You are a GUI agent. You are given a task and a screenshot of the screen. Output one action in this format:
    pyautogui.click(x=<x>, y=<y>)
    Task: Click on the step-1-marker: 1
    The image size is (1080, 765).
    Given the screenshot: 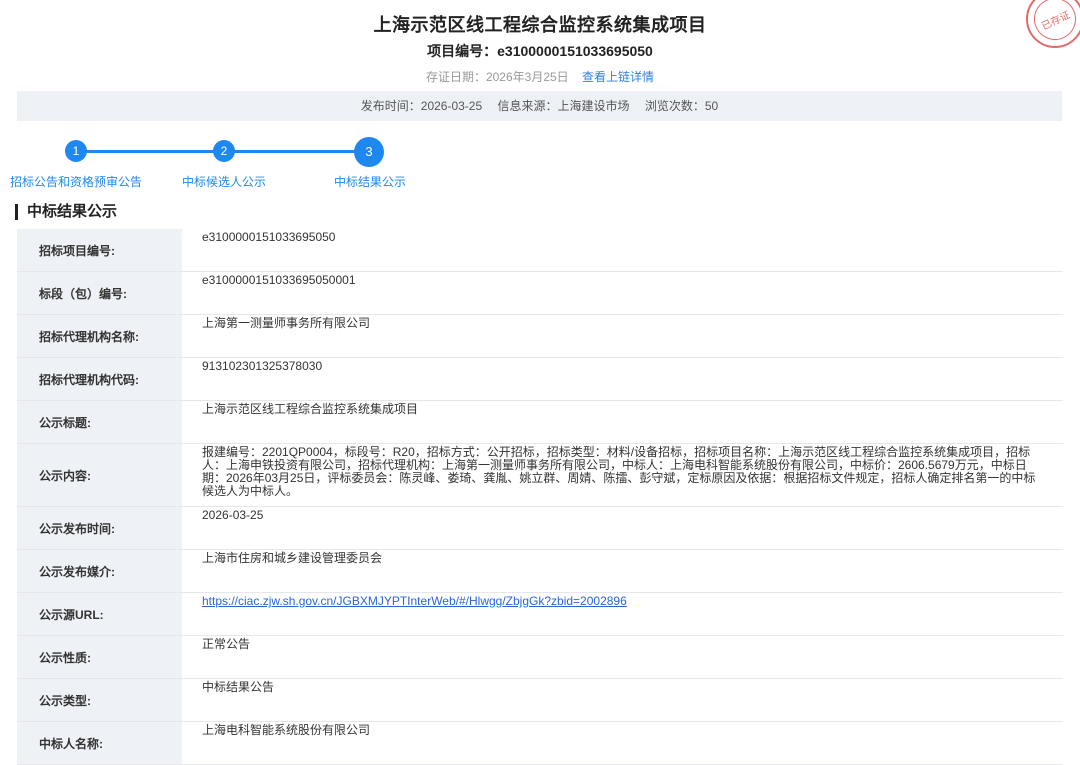 What is the action you would take?
    pyautogui.click(x=76, y=151)
    